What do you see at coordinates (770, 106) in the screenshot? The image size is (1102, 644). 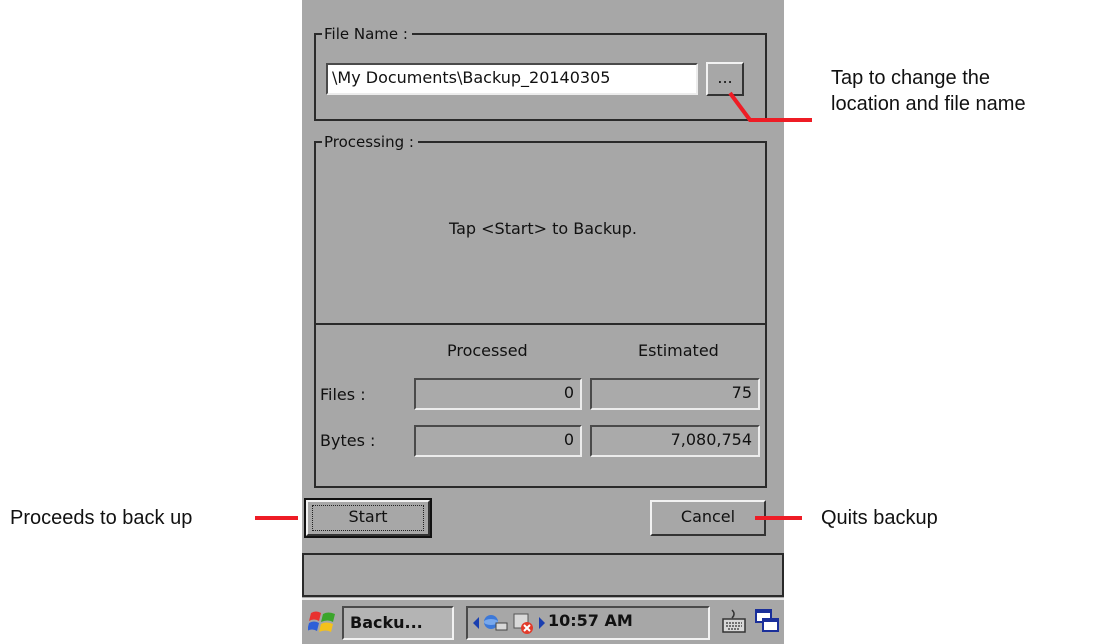 I see `browse-pointer-line` at bounding box center [770, 106].